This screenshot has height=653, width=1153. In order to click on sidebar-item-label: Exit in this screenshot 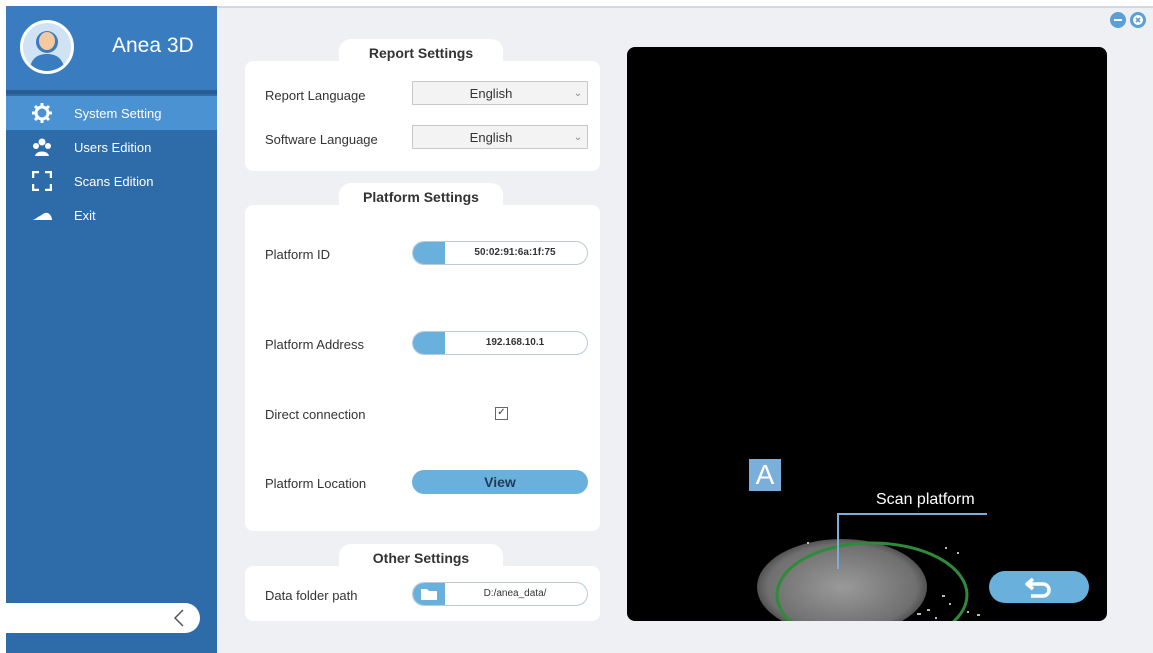, I will do `click(85, 215)`.